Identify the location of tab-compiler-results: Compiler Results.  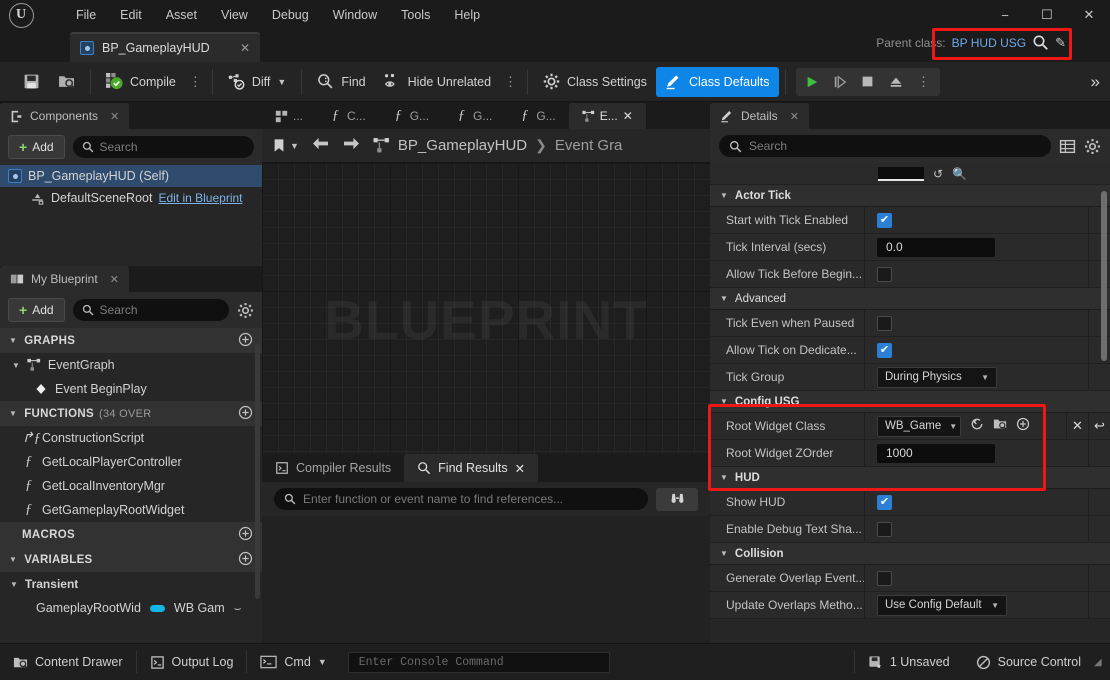
(333, 468).